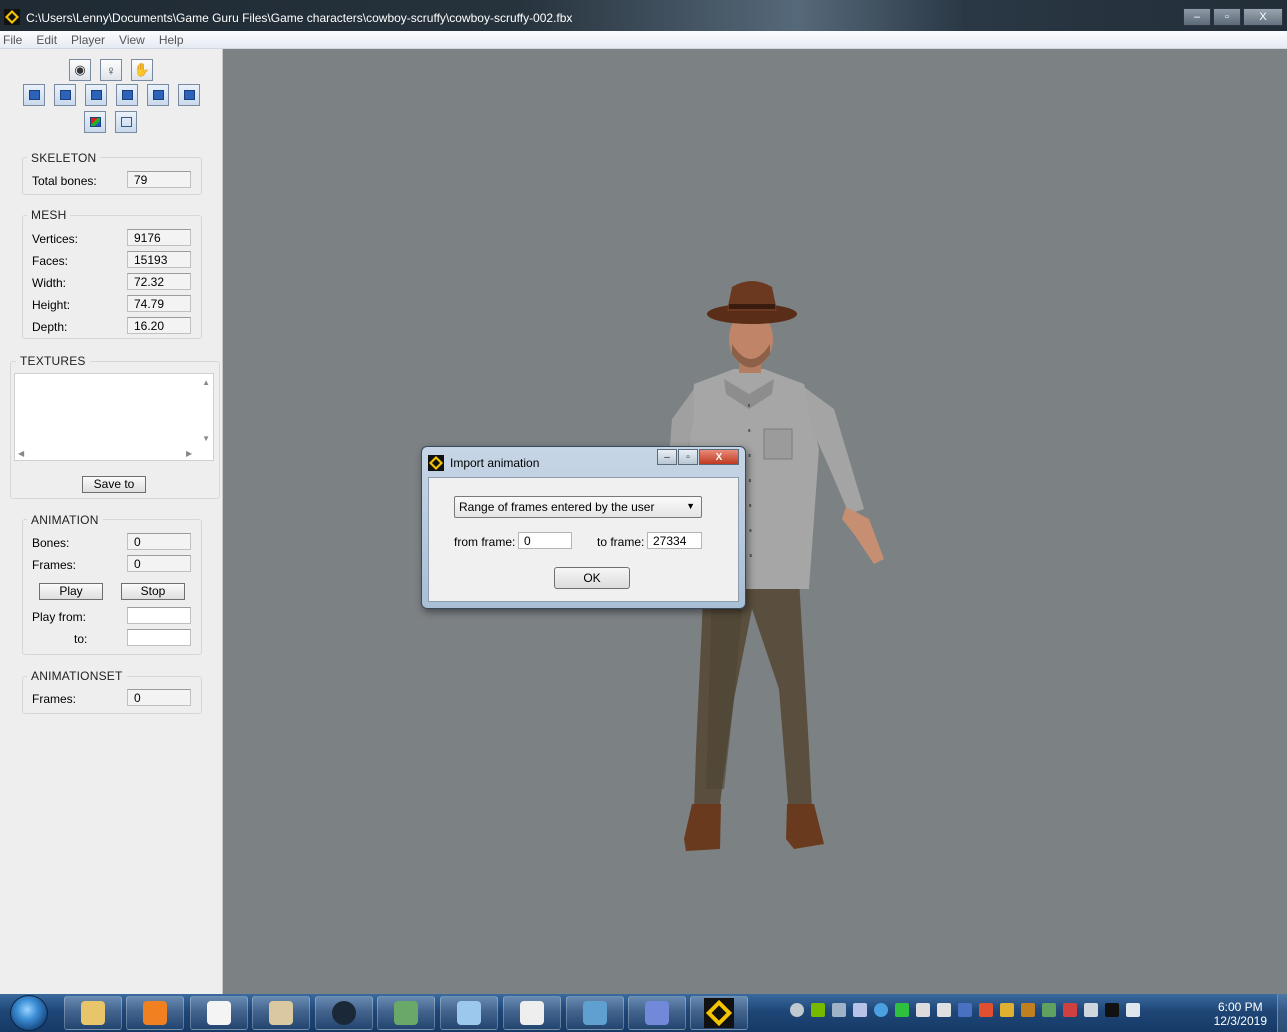 The width and height of the screenshot is (1287, 1032). I want to click on image-tray-icon, so click(1007, 1010).